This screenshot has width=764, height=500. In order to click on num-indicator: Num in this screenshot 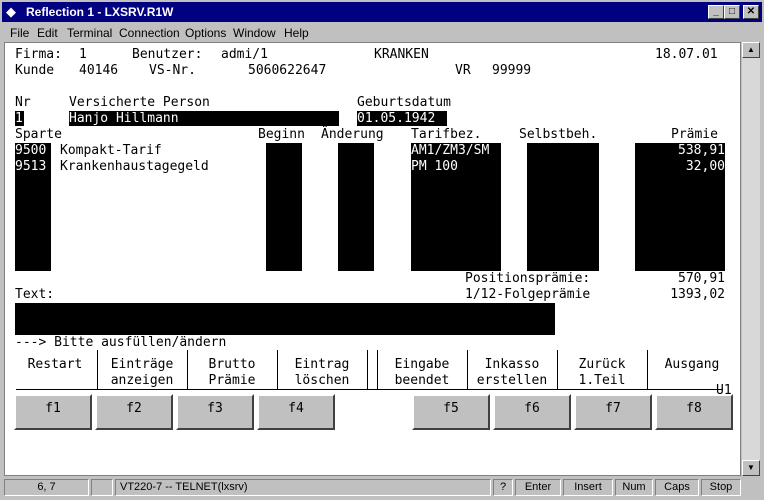, I will do `click(634, 487)`.